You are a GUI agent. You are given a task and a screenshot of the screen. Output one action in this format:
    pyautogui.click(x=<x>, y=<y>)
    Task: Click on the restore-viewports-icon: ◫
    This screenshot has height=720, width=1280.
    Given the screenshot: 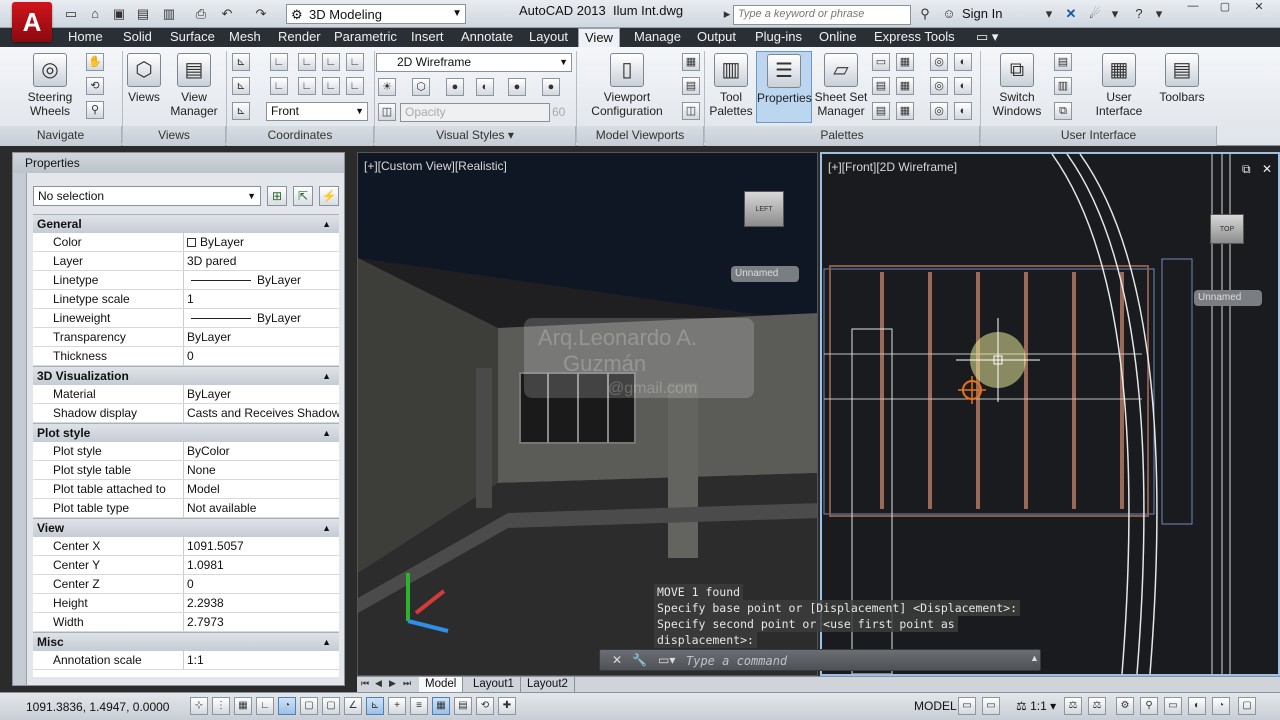 What is the action you would take?
    pyautogui.click(x=691, y=111)
    